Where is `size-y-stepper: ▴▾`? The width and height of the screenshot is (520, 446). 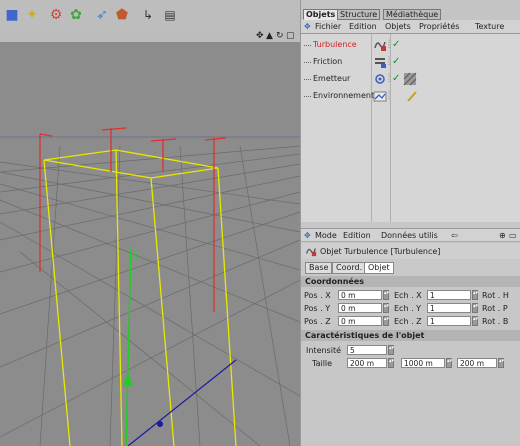
size-y-stepper: ▴▾ is located at coordinates (449, 363).